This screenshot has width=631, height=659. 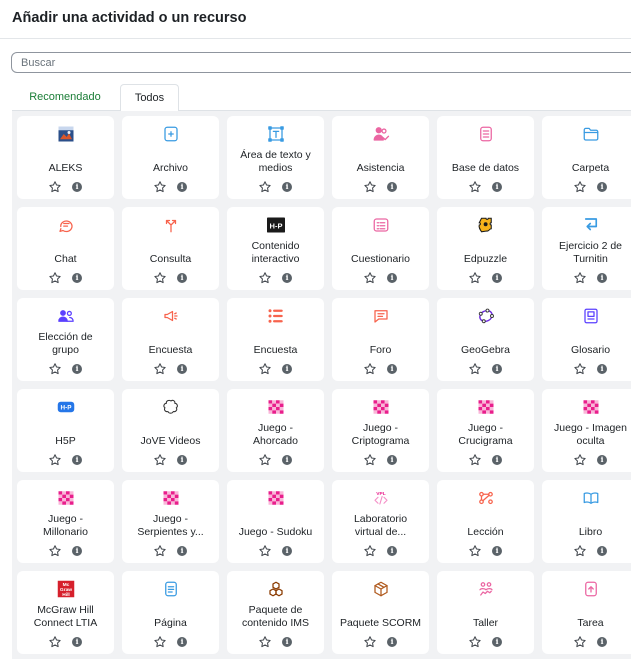 What do you see at coordinates (65, 248) in the screenshot?
I see `activity-card: Chat i` at bounding box center [65, 248].